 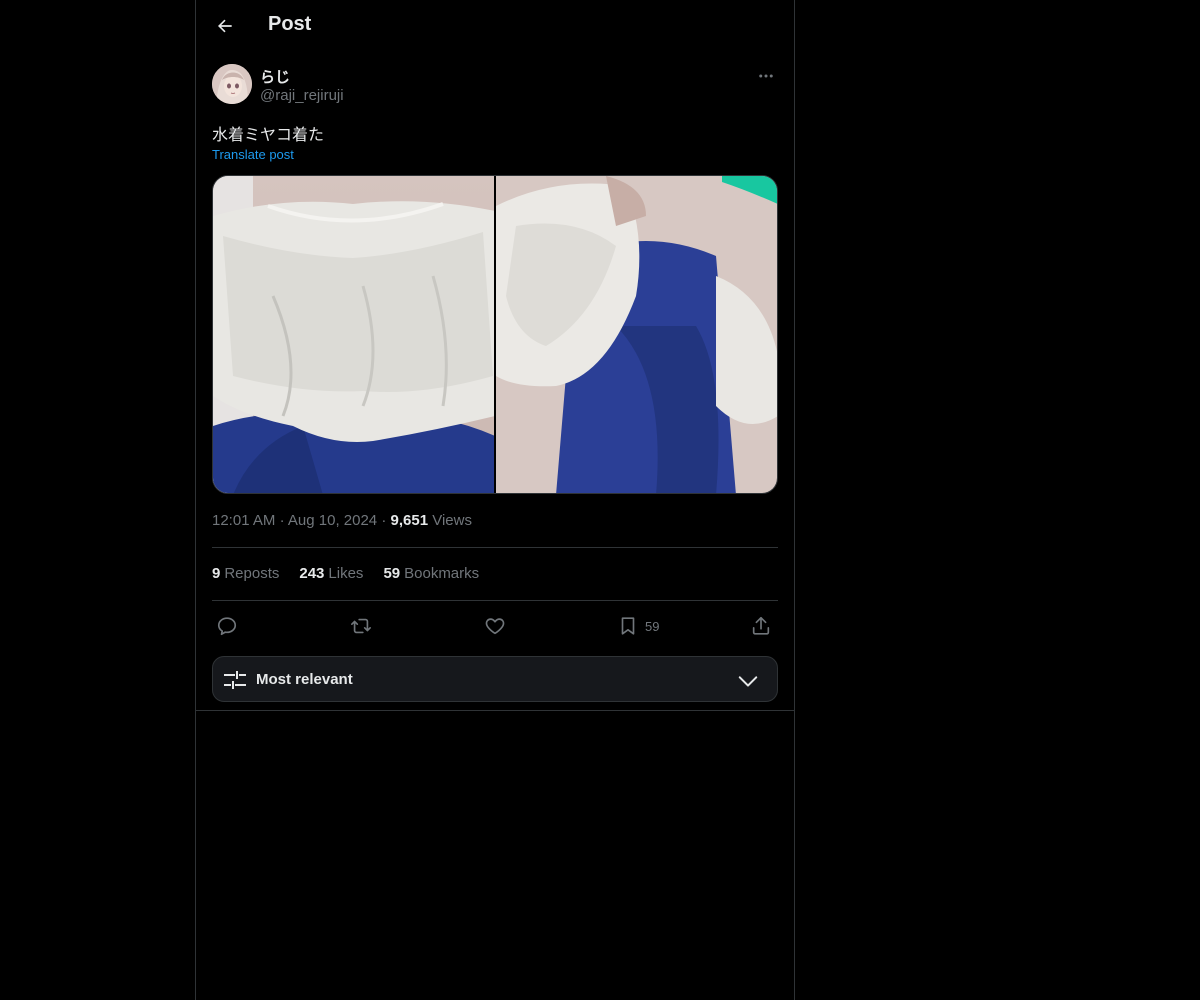 I want to click on post-meta: 12:01 AM · Aug 10, 2024 · 9,651 Views, so click(x=342, y=520).